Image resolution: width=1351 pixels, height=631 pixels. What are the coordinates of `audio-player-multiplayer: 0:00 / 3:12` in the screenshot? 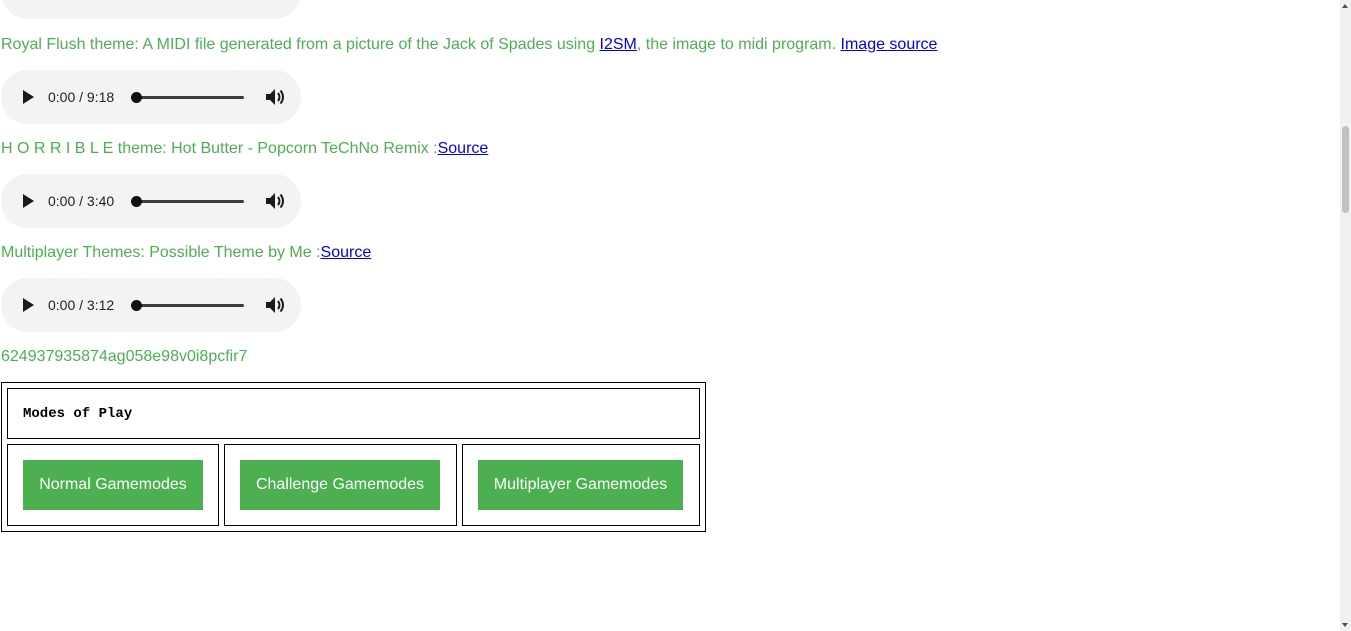 It's located at (151, 305).